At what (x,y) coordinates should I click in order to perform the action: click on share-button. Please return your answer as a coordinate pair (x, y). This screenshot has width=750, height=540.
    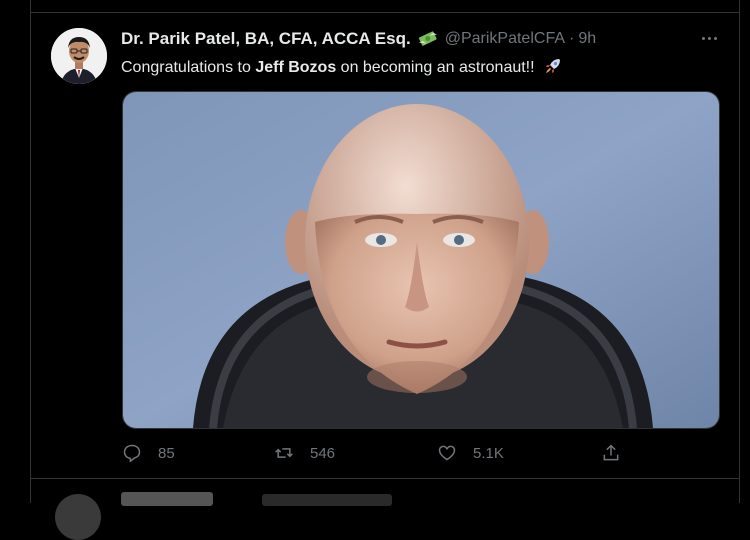
    Looking at the image, I should click on (619, 453).